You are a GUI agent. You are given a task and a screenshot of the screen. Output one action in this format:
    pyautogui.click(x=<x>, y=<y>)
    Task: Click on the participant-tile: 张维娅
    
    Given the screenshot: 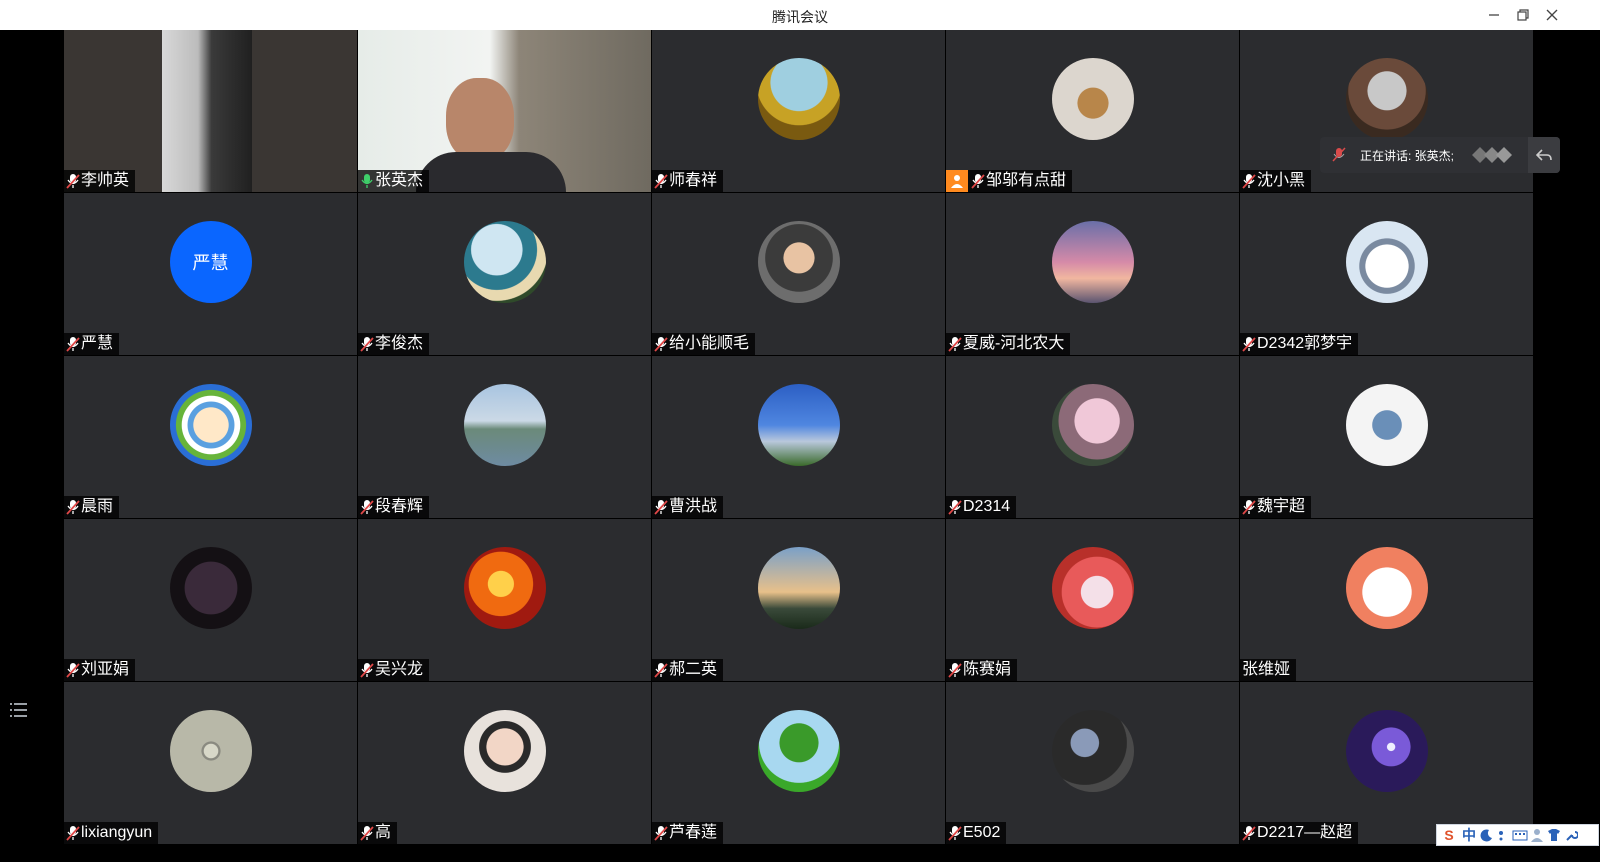 What is the action you would take?
    pyautogui.click(x=1386, y=600)
    